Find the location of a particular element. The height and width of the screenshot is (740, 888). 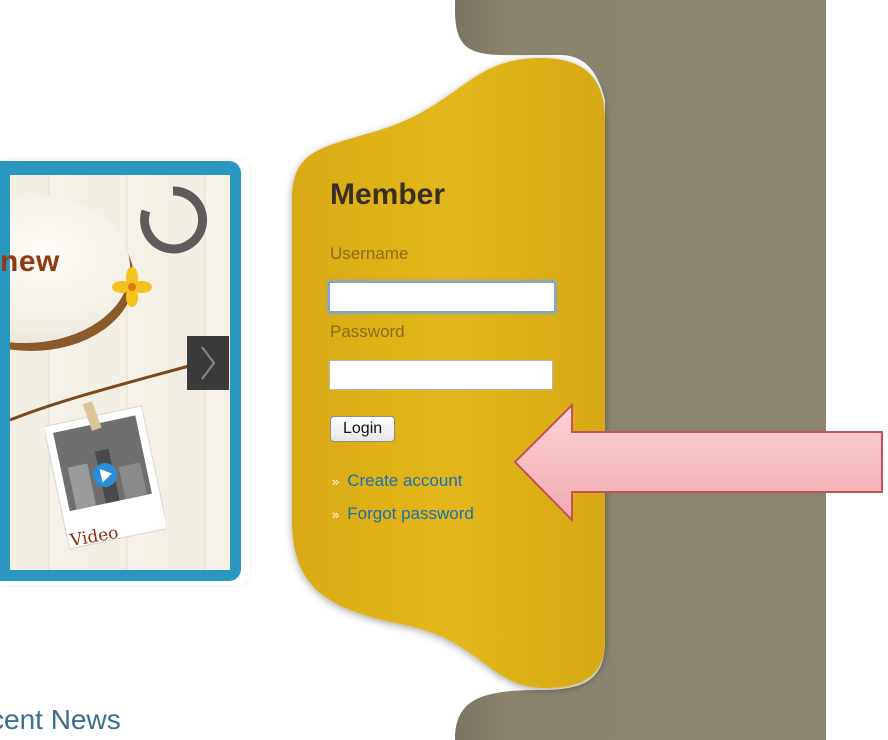

forgot-password-item: » Forgot password is located at coordinates (403, 514).